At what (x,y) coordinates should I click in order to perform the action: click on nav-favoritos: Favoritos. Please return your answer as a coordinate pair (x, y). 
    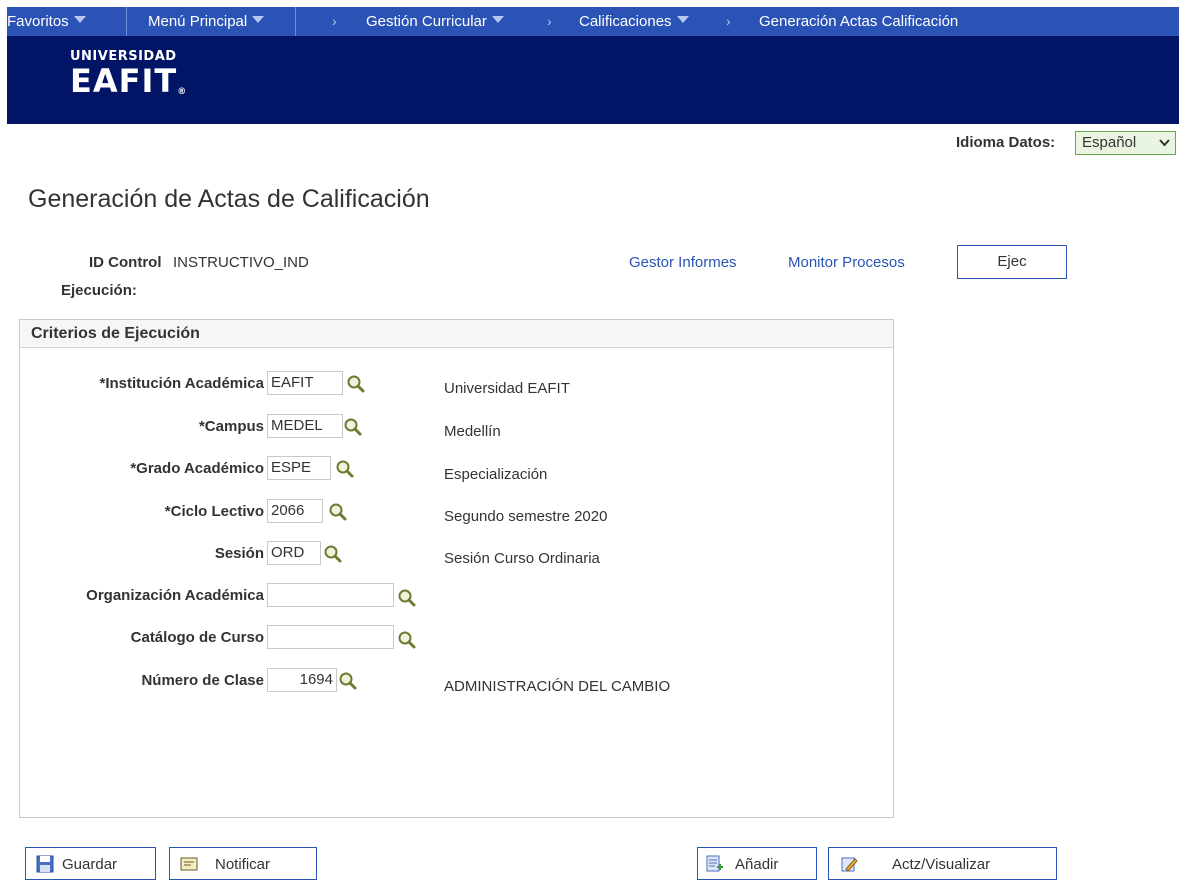
    Looking at the image, I should click on (46, 21).